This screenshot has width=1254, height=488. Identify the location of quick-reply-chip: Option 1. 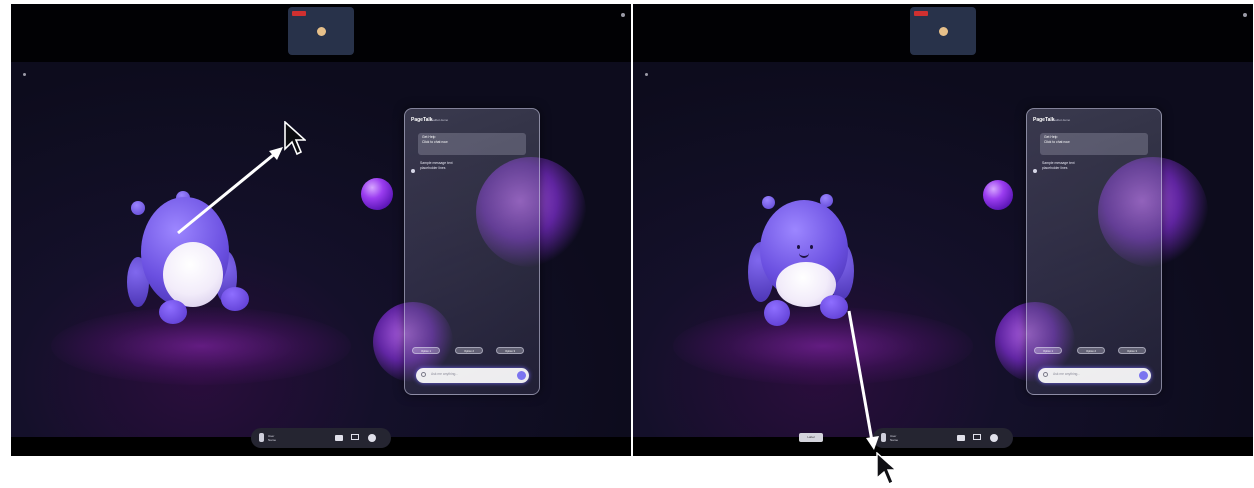
(1048, 350).